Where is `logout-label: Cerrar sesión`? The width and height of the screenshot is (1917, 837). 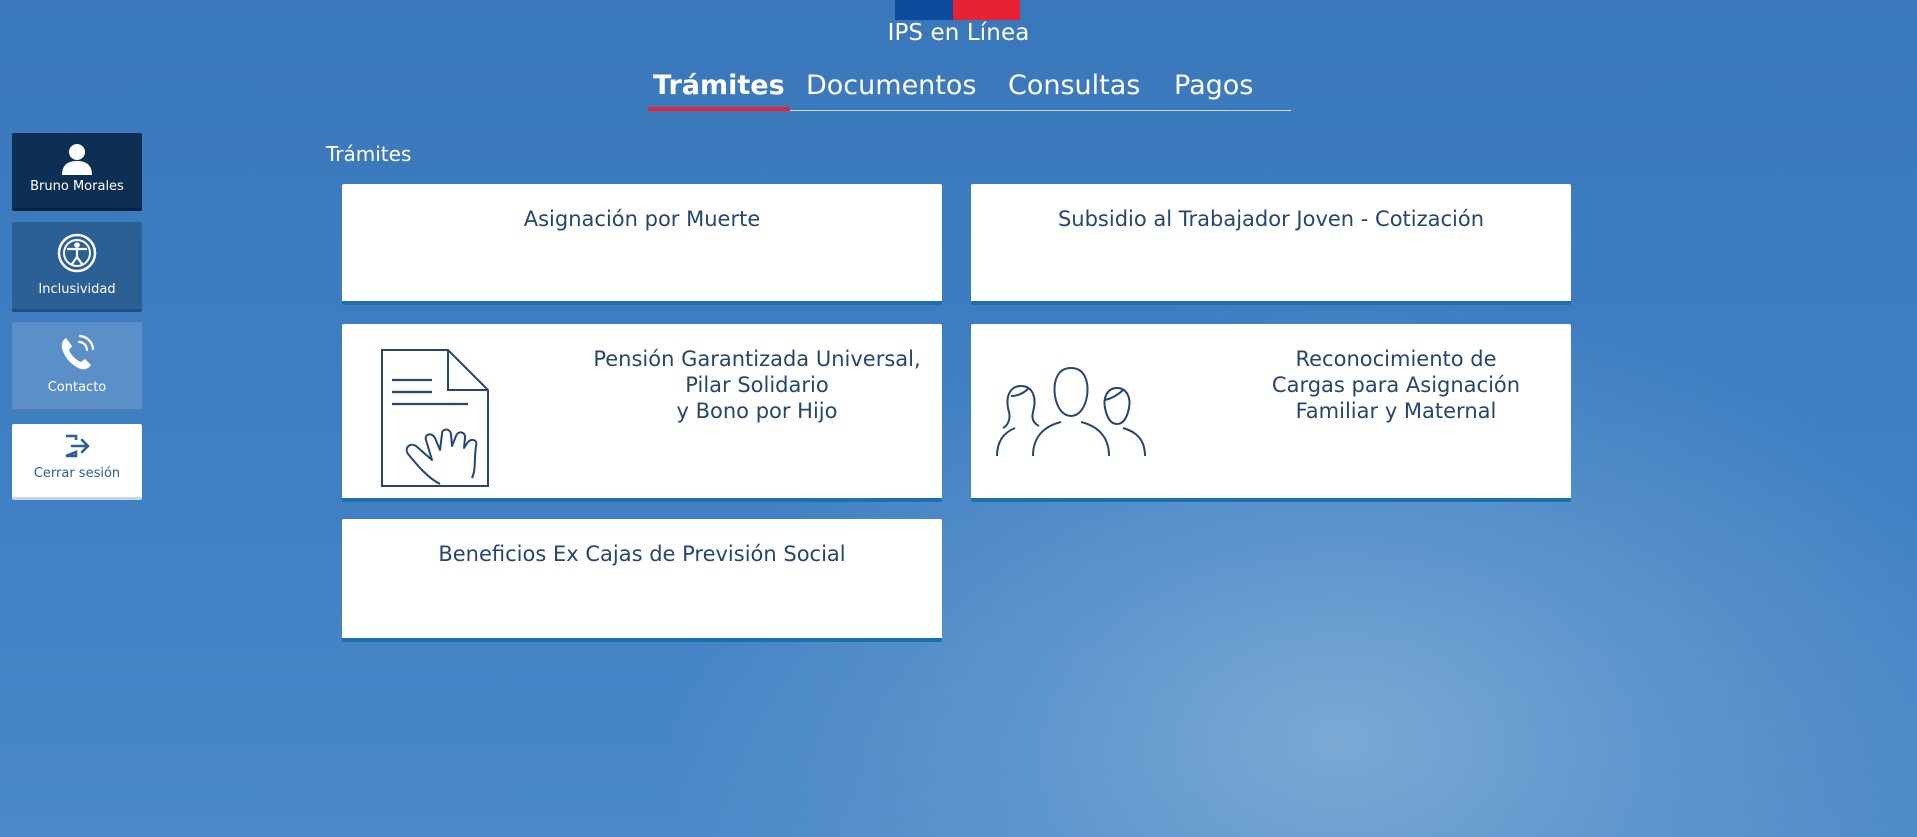
logout-label: Cerrar sesión is located at coordinates (77, 473).